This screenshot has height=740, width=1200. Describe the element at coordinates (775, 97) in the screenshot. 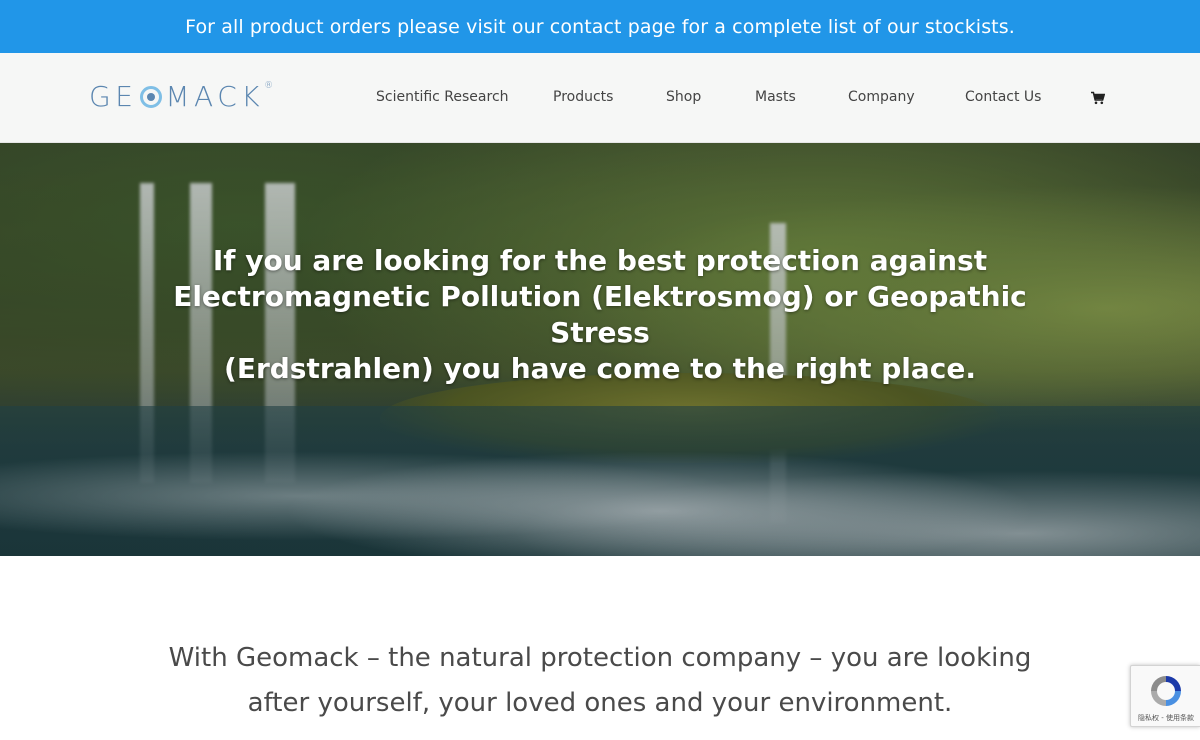

I see `nav-item-masts: Masts` at that location.